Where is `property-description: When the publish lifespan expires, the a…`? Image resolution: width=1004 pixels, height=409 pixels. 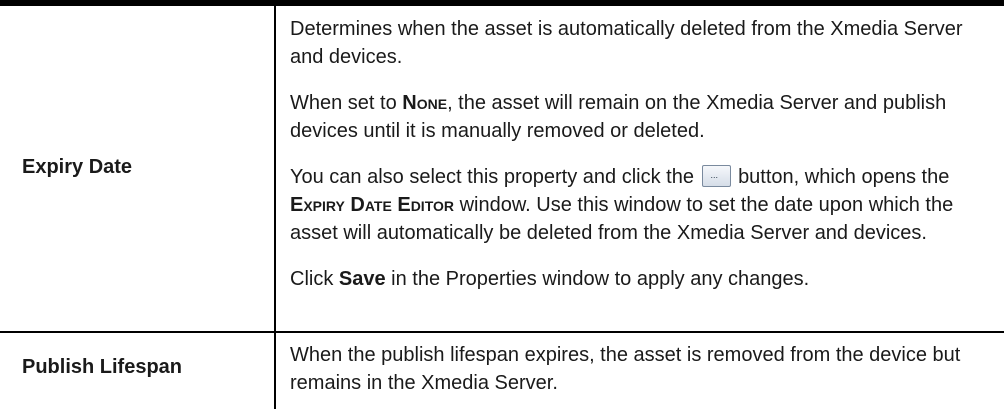
property-description: When the publish lifespan expires, the a… is located at coordinates (640, 369).